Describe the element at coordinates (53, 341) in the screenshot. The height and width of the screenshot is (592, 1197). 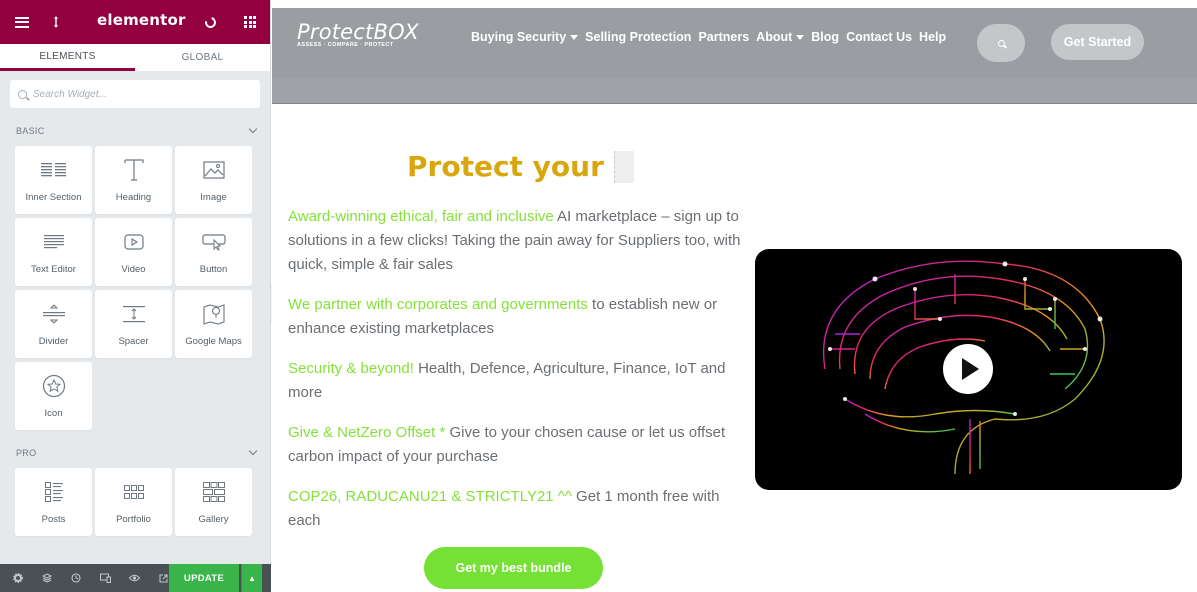
I see `widget-label: Divider` at that location.